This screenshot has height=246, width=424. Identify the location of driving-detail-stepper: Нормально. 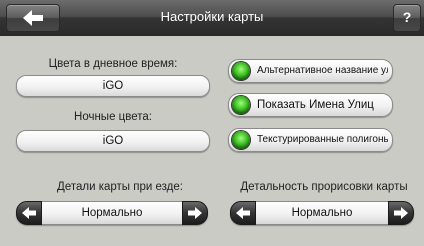
(112, 213).